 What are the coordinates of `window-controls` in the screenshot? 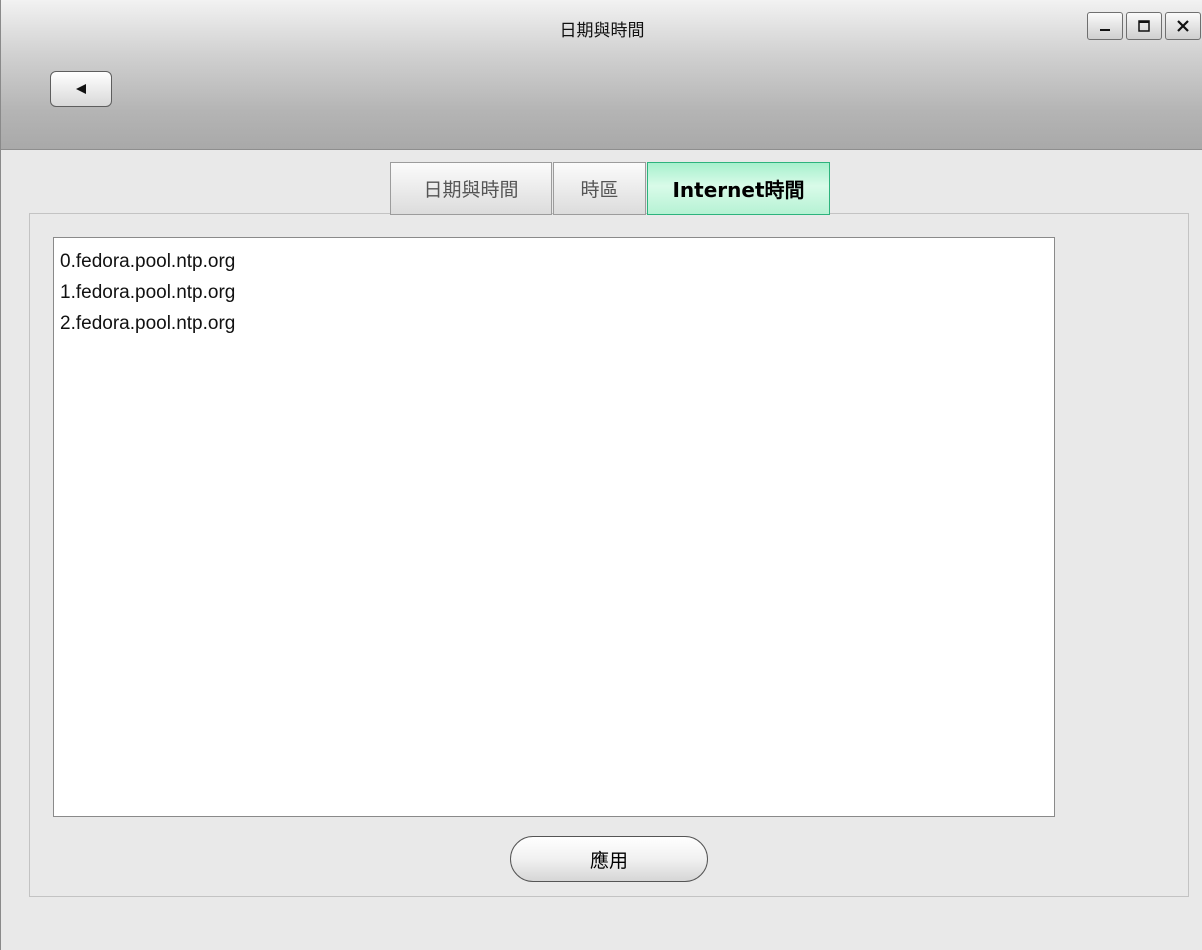 It's located at (1144, 26).